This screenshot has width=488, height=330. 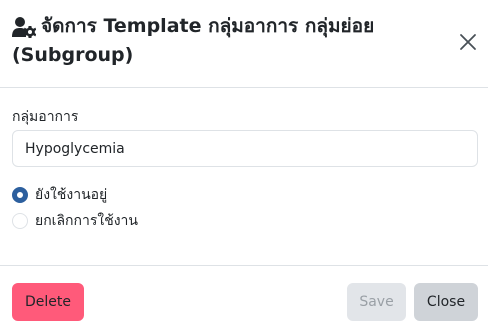 What do you see at coordinates (48, 302) in the screenshot?
I see `delete-button: Delete` at bounding box center [48, 302].